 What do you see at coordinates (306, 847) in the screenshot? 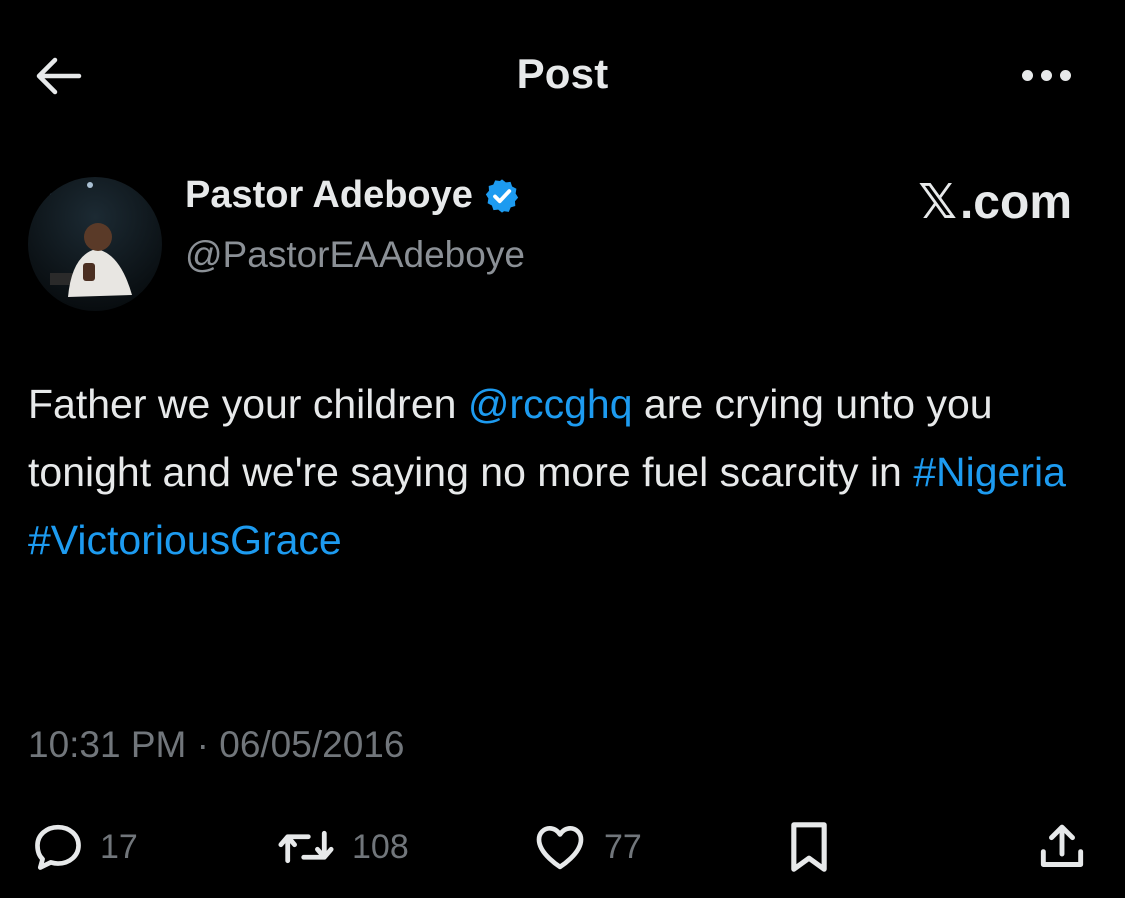
I see `repost-icon` at bounding box center [306, 847].